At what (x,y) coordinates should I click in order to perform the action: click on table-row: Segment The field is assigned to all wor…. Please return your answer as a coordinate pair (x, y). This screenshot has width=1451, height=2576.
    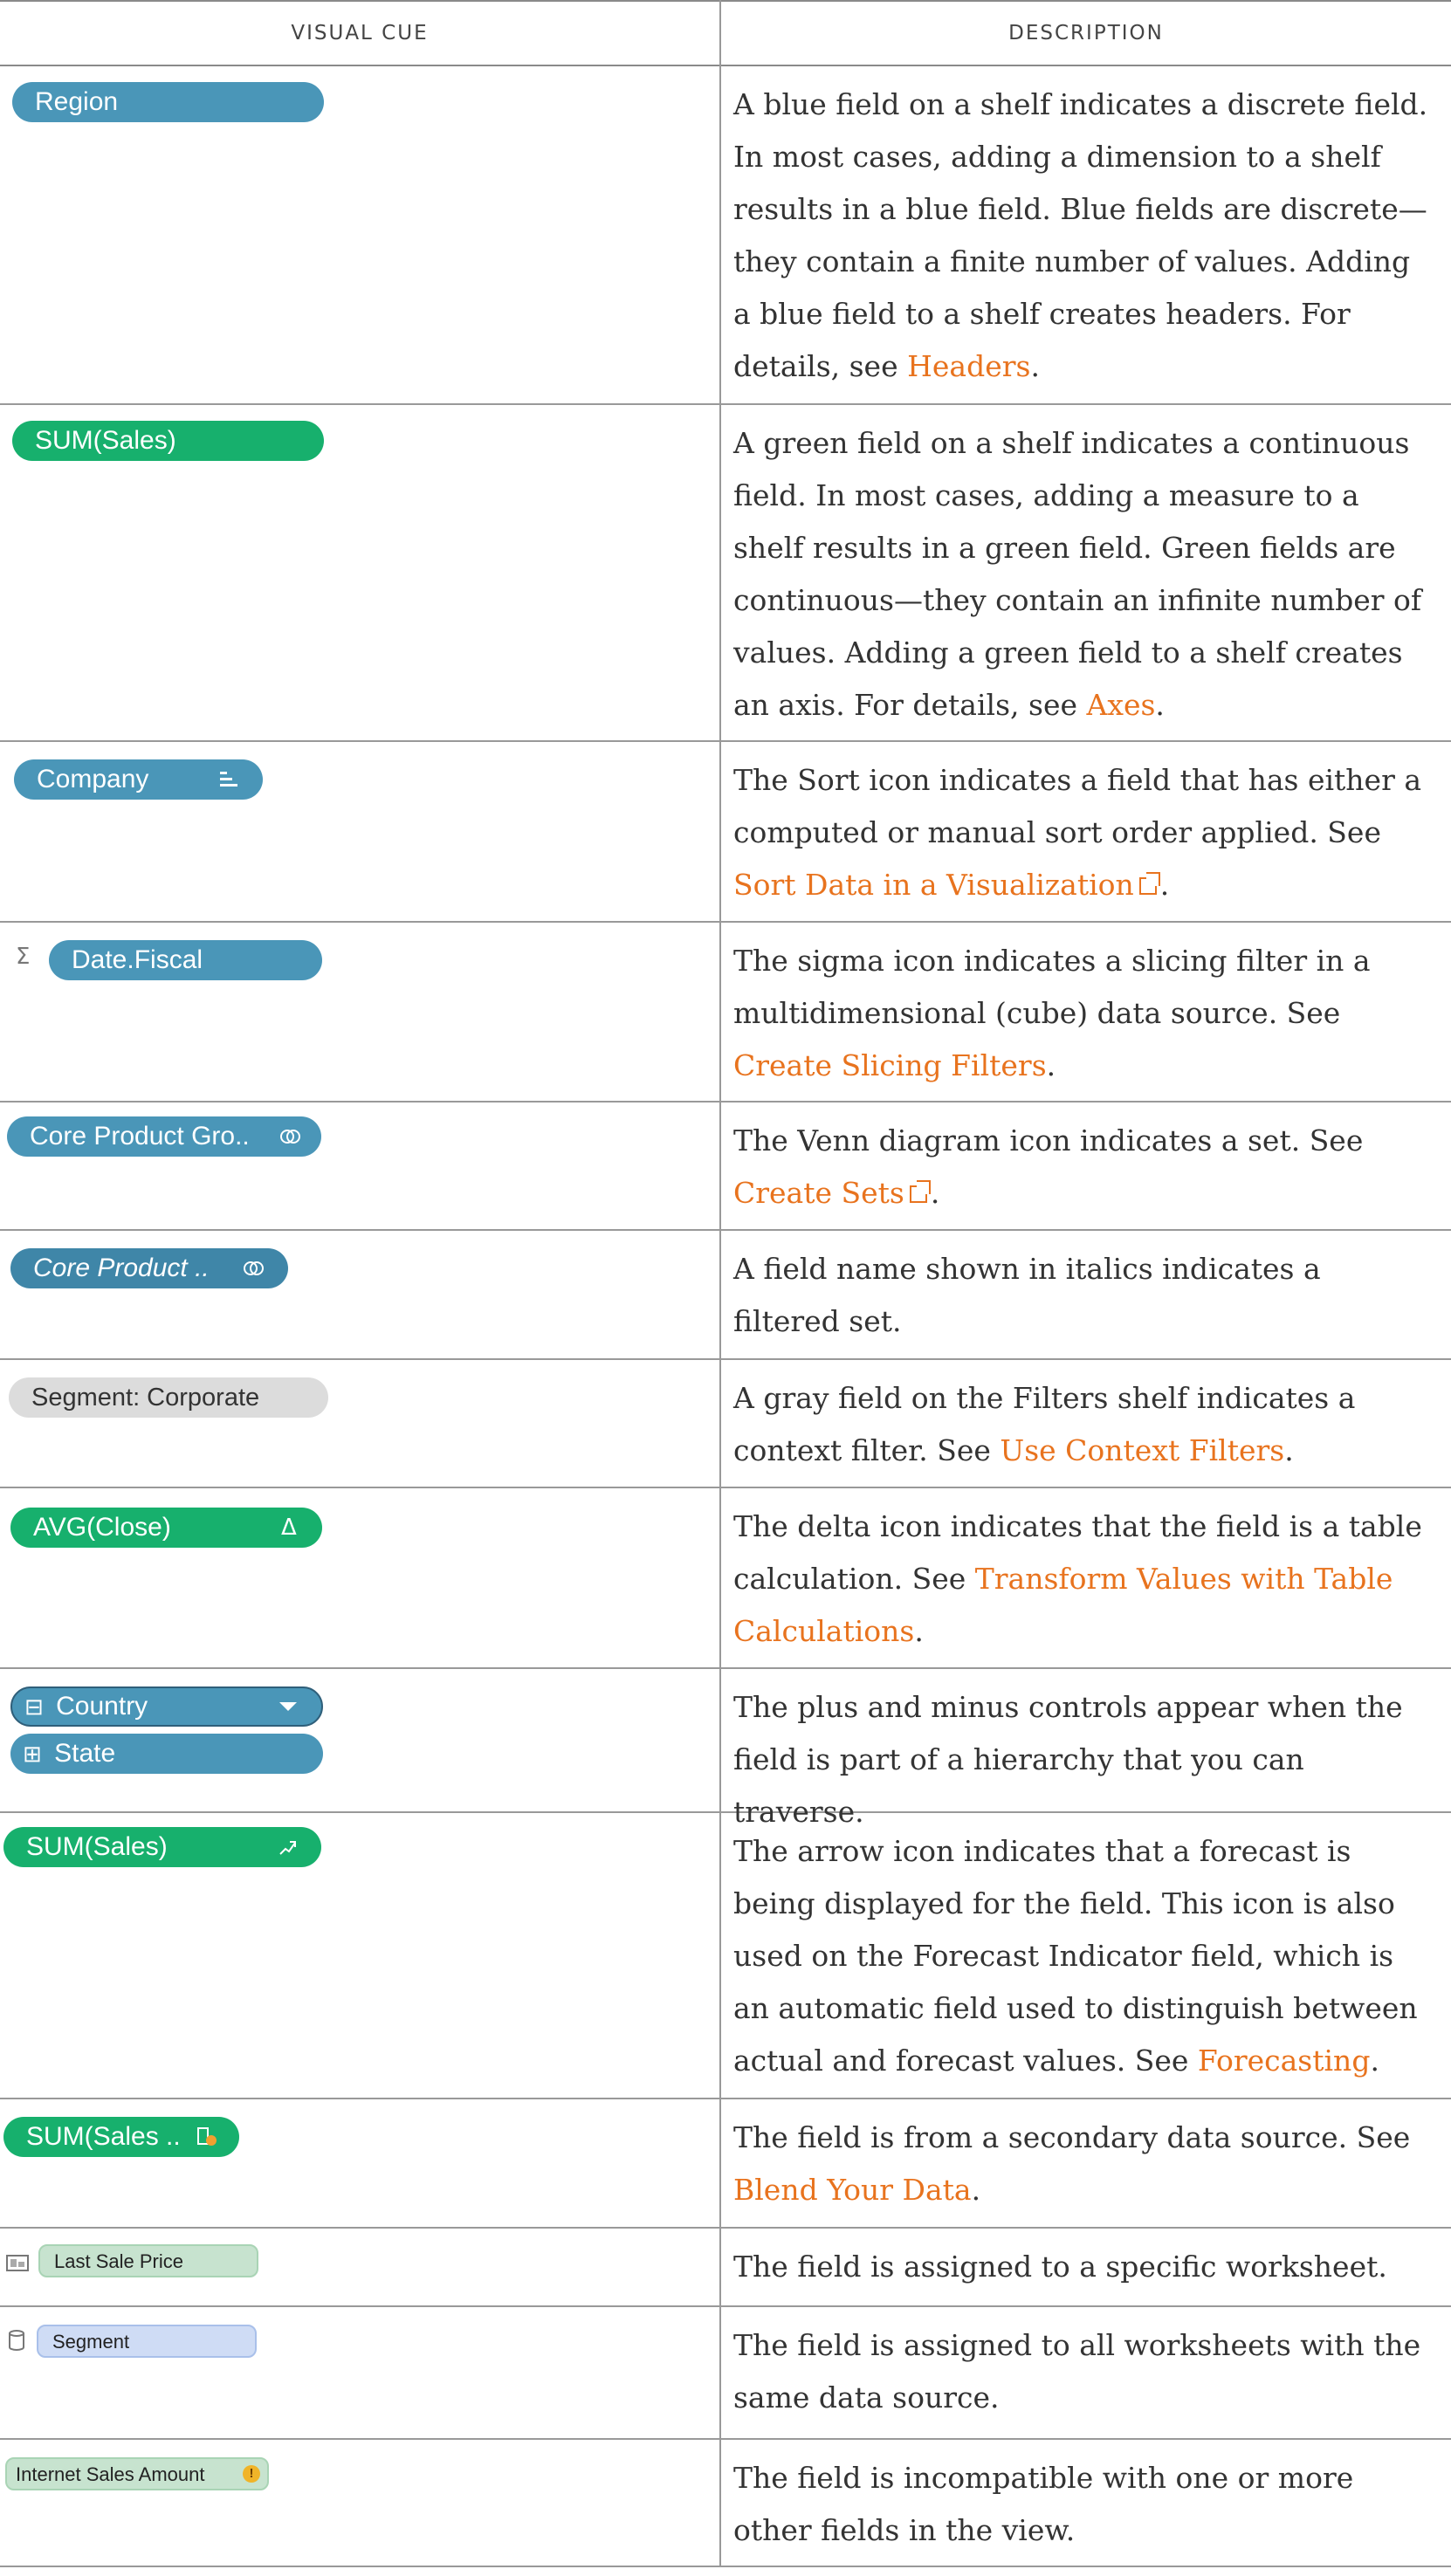
    Looking at the image, I should click on (725, 2373).